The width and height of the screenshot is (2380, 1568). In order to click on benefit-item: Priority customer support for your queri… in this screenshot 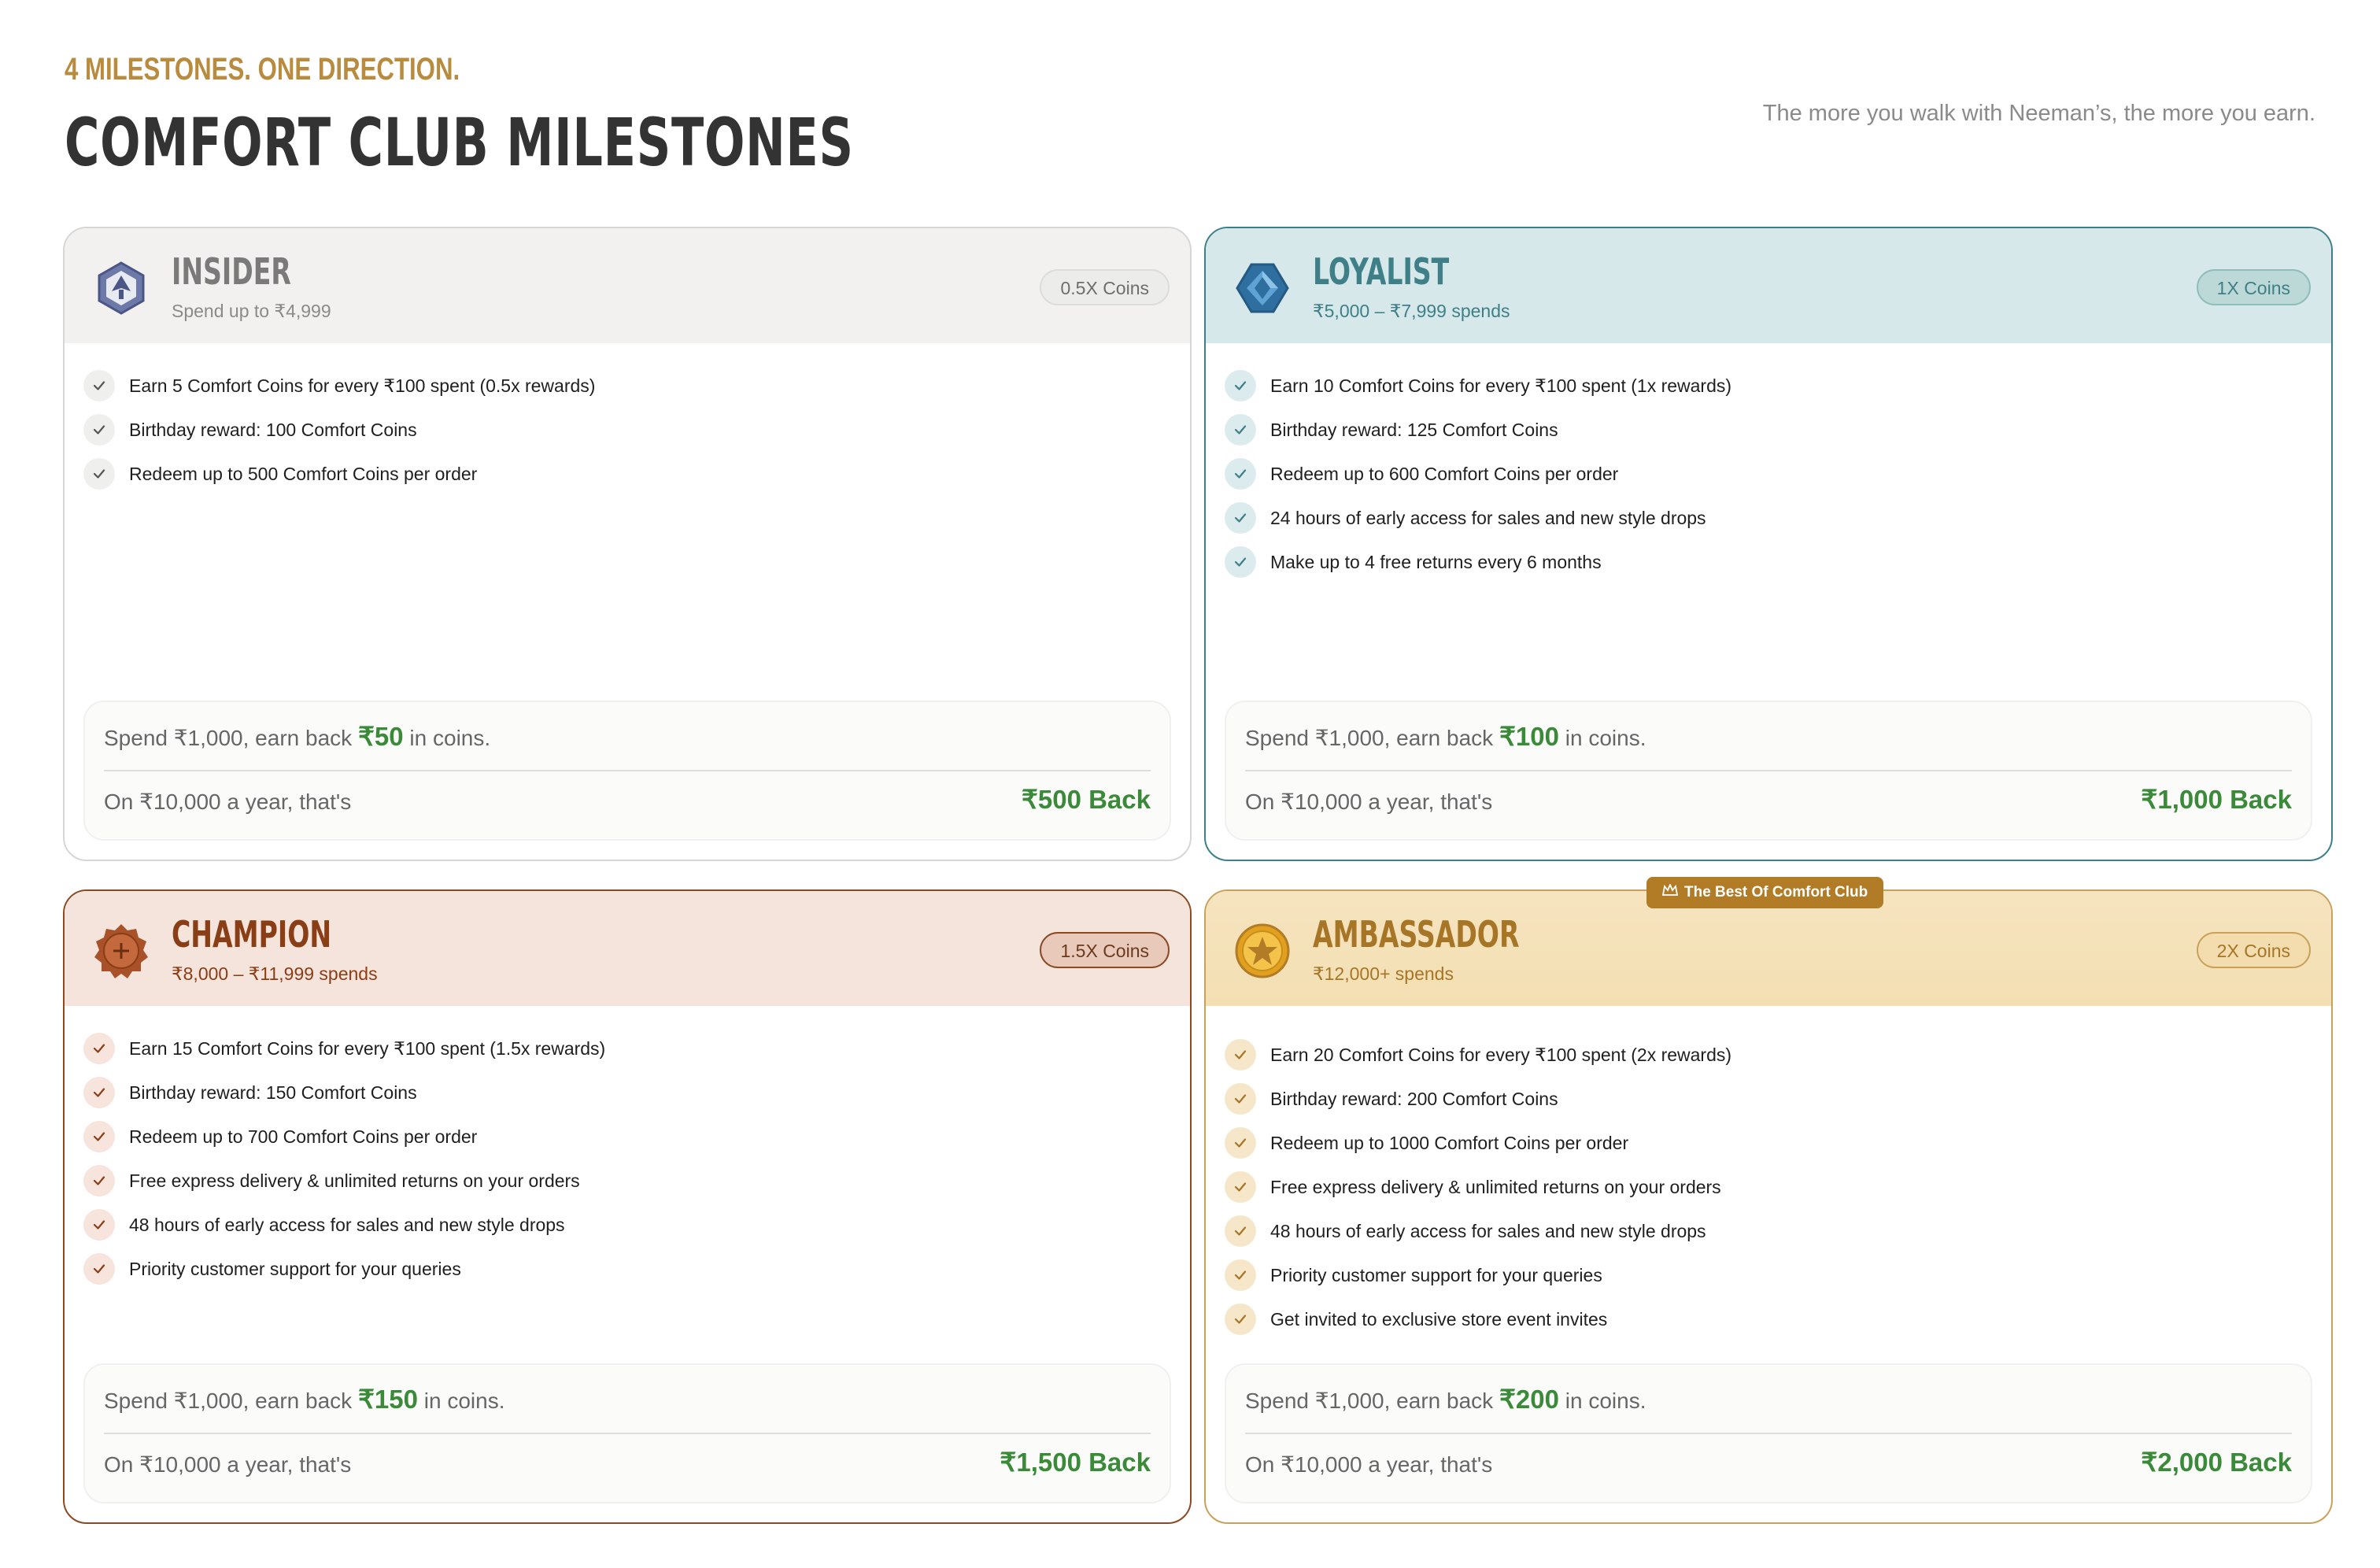, I will do `click(344, 1269)`.